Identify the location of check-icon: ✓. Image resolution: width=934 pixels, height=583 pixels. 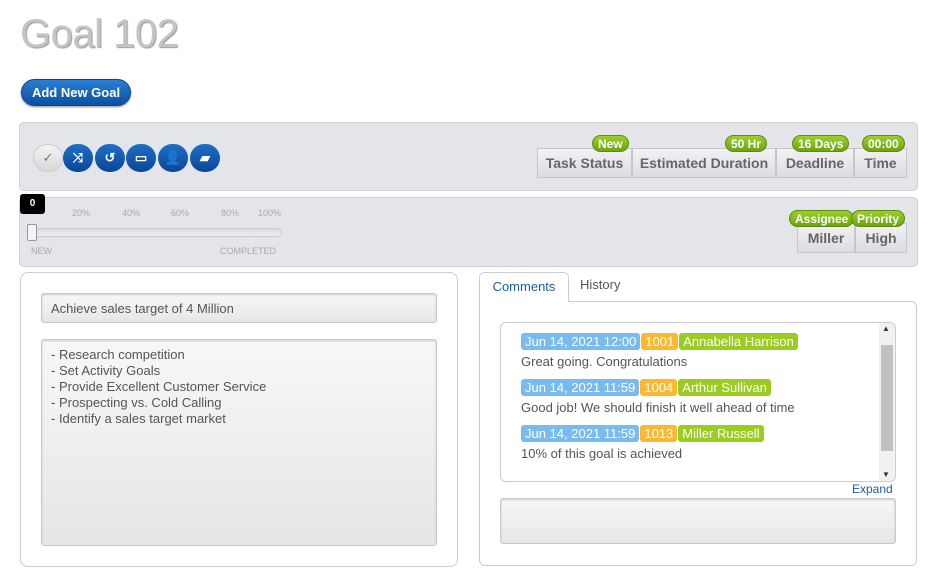
(48, 158).